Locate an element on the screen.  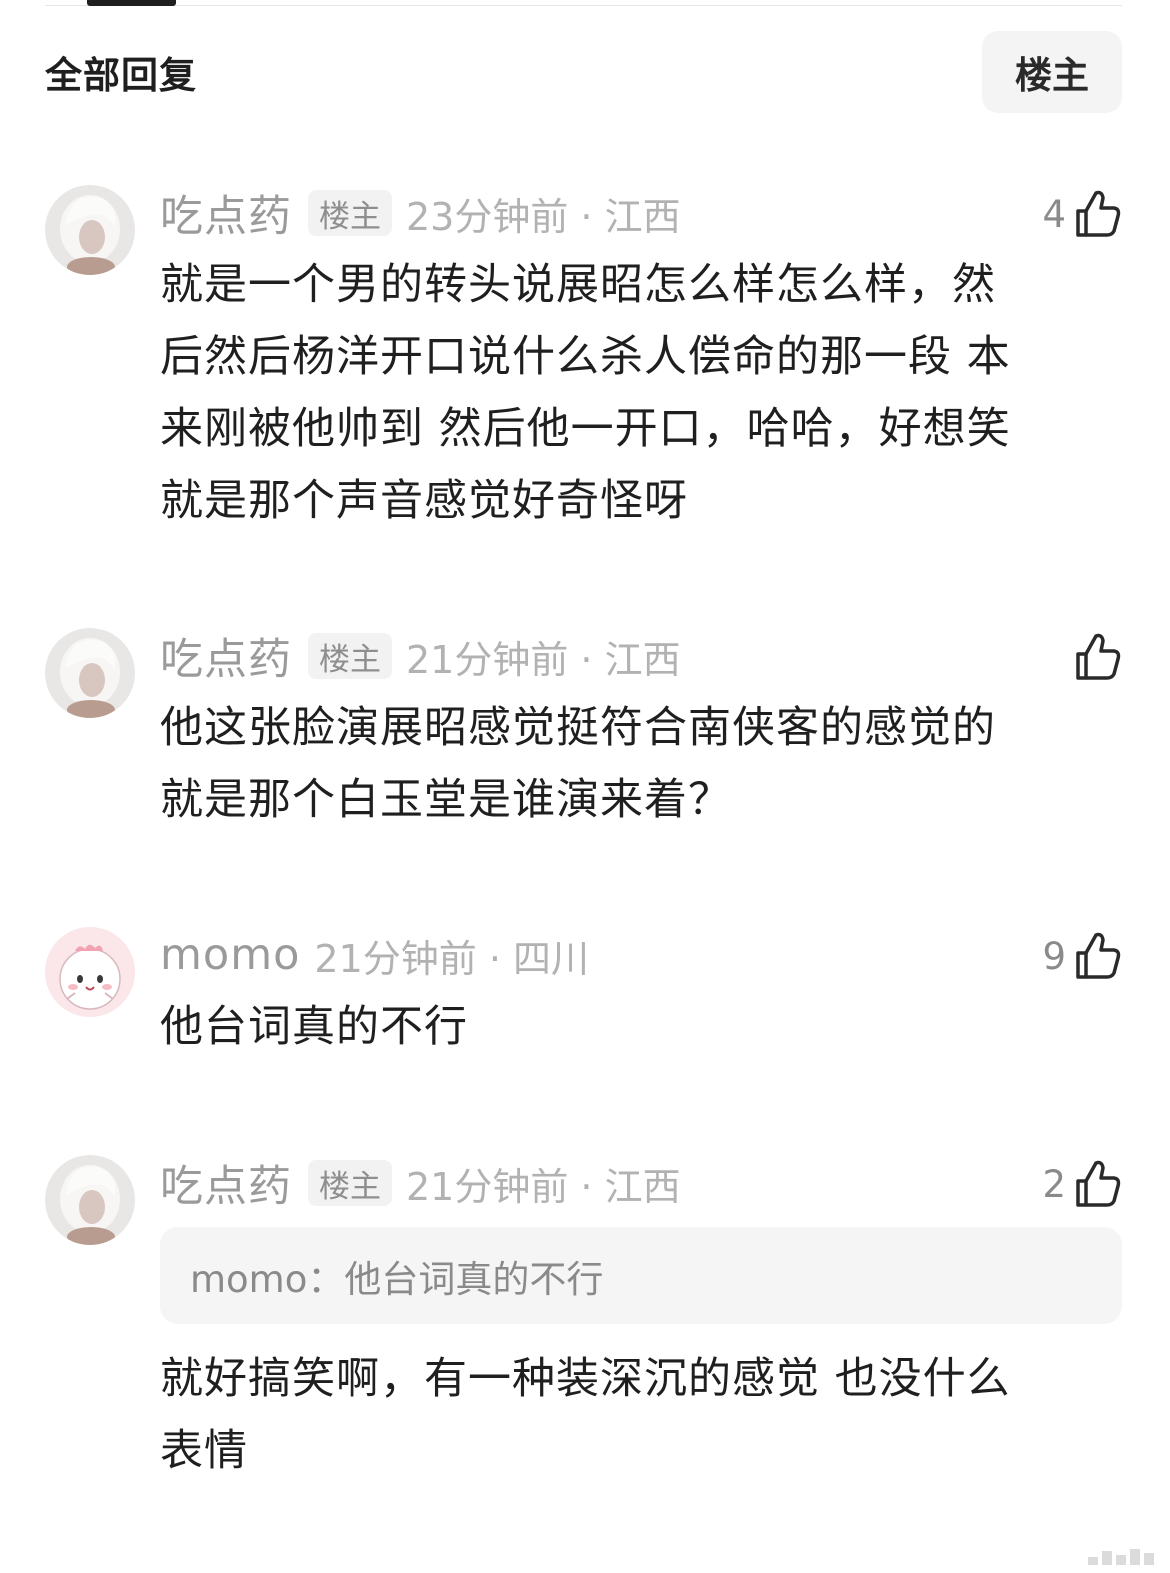
comment-line: 就是一个男的转头说展昭怎么样怎么样，然 is located at coordinates (578, 285).